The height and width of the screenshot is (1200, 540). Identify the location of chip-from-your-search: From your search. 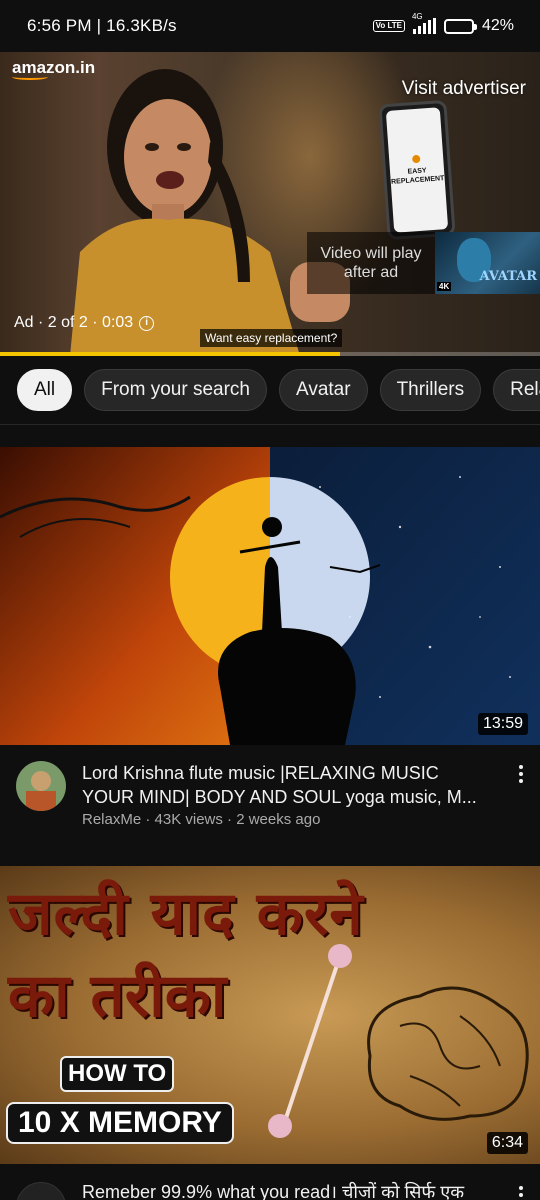
(175, 390).